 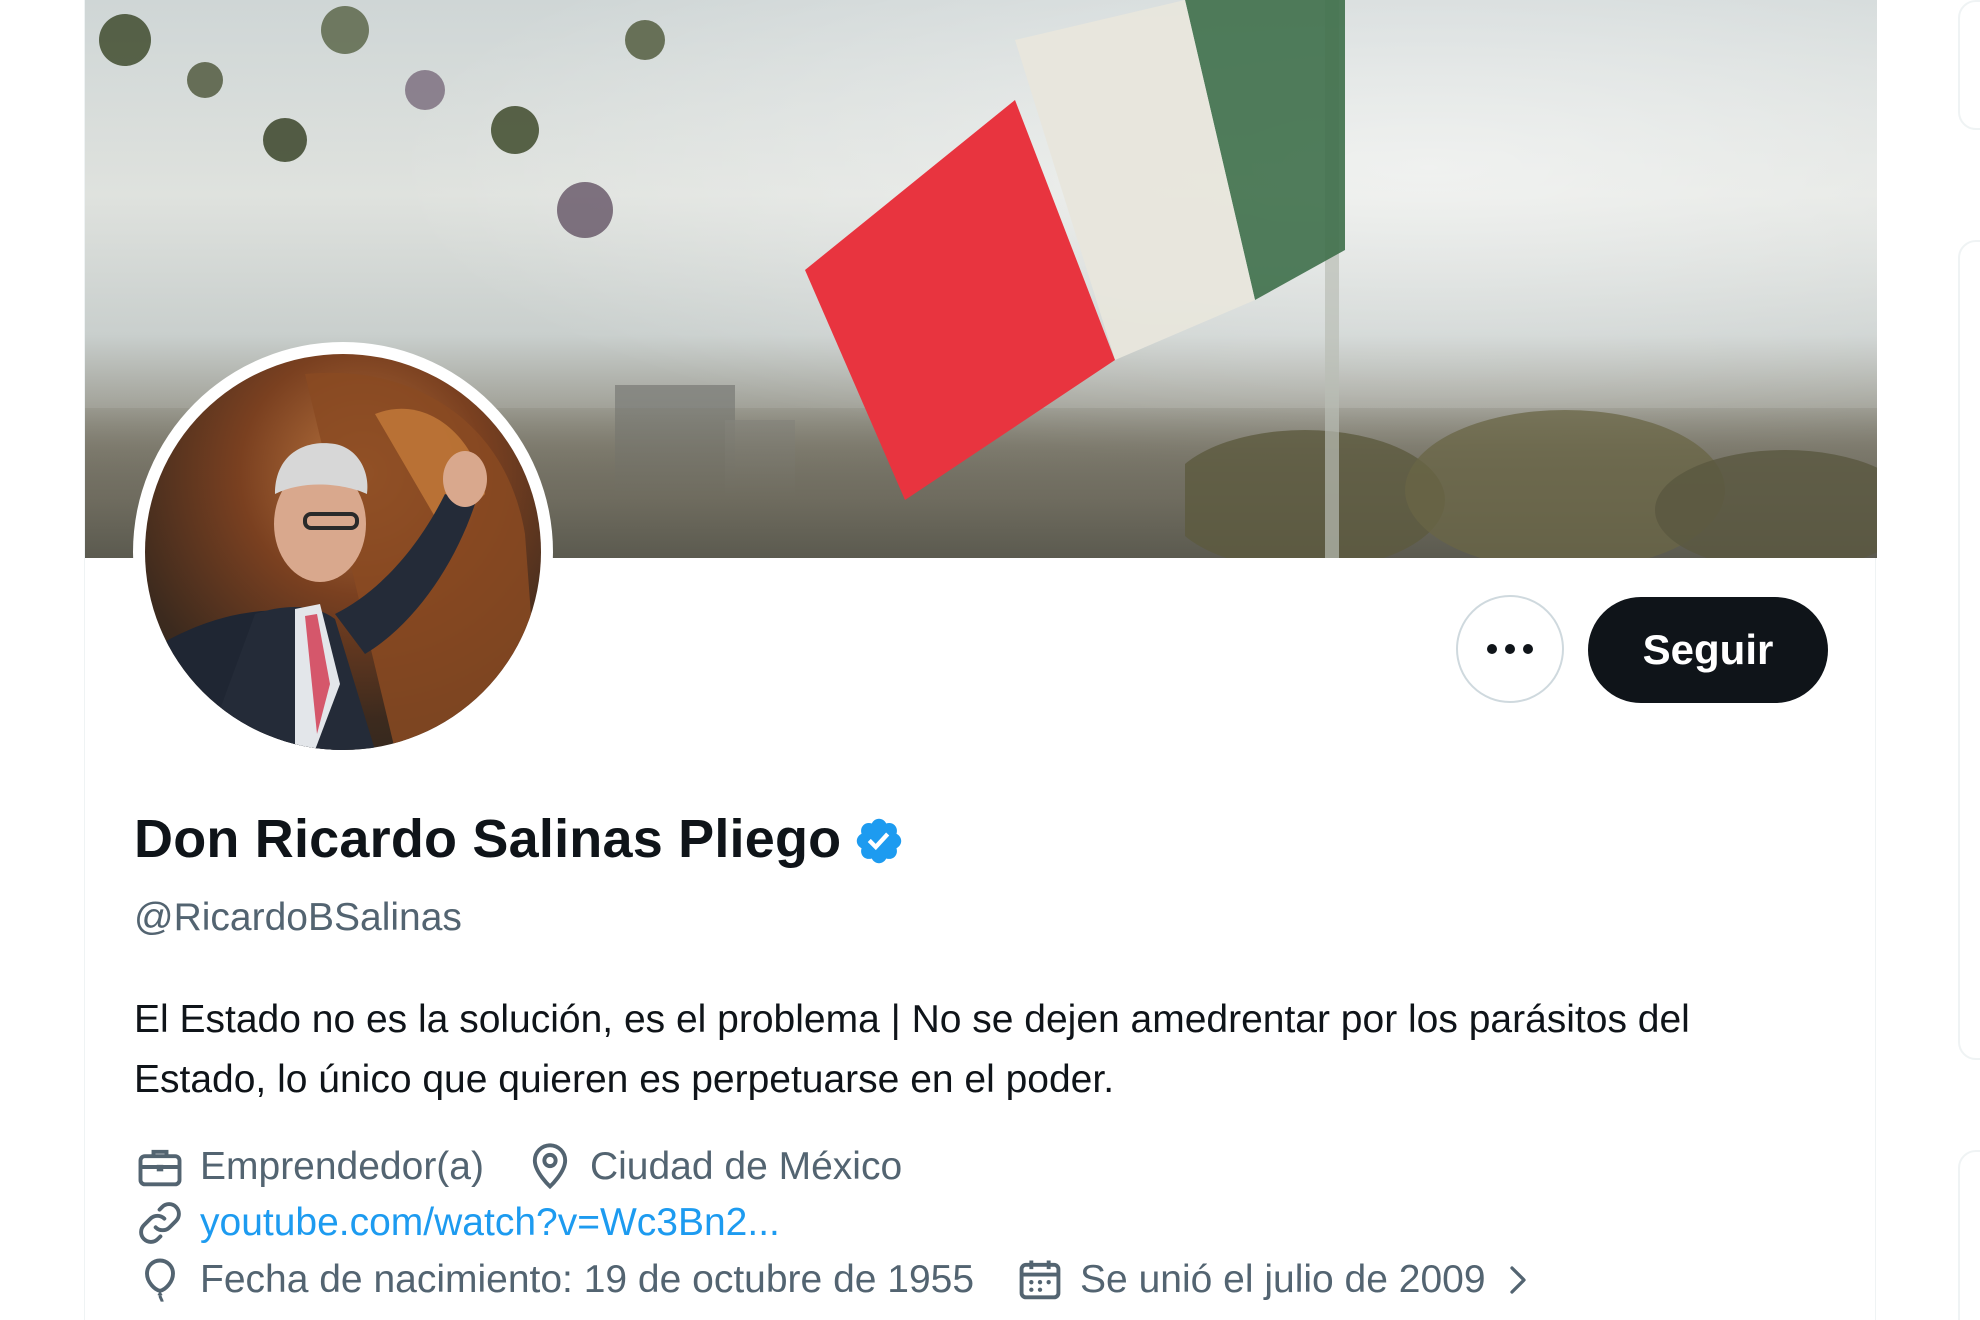 What do you see at coordinates (1040, 1280) in the screenshot?
I see `calendar-icon` at bounding box center [1040, 1280].